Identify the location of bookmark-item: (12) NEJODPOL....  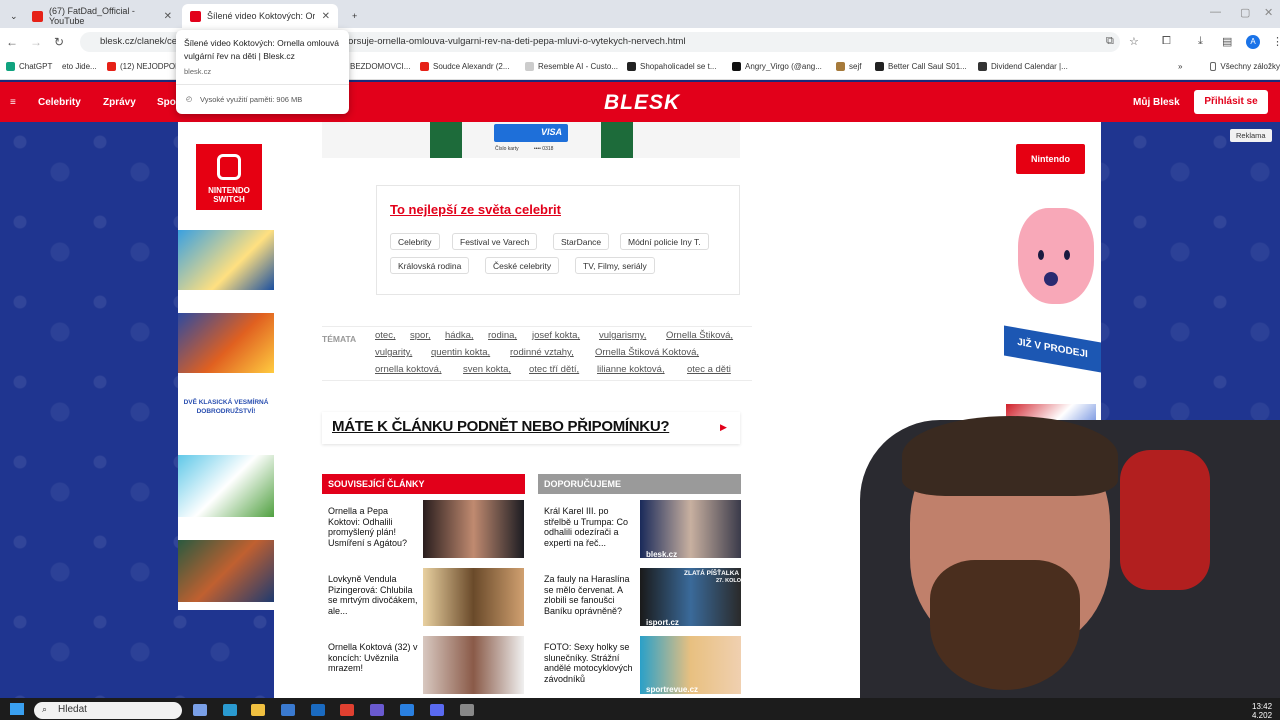
(146, 66).